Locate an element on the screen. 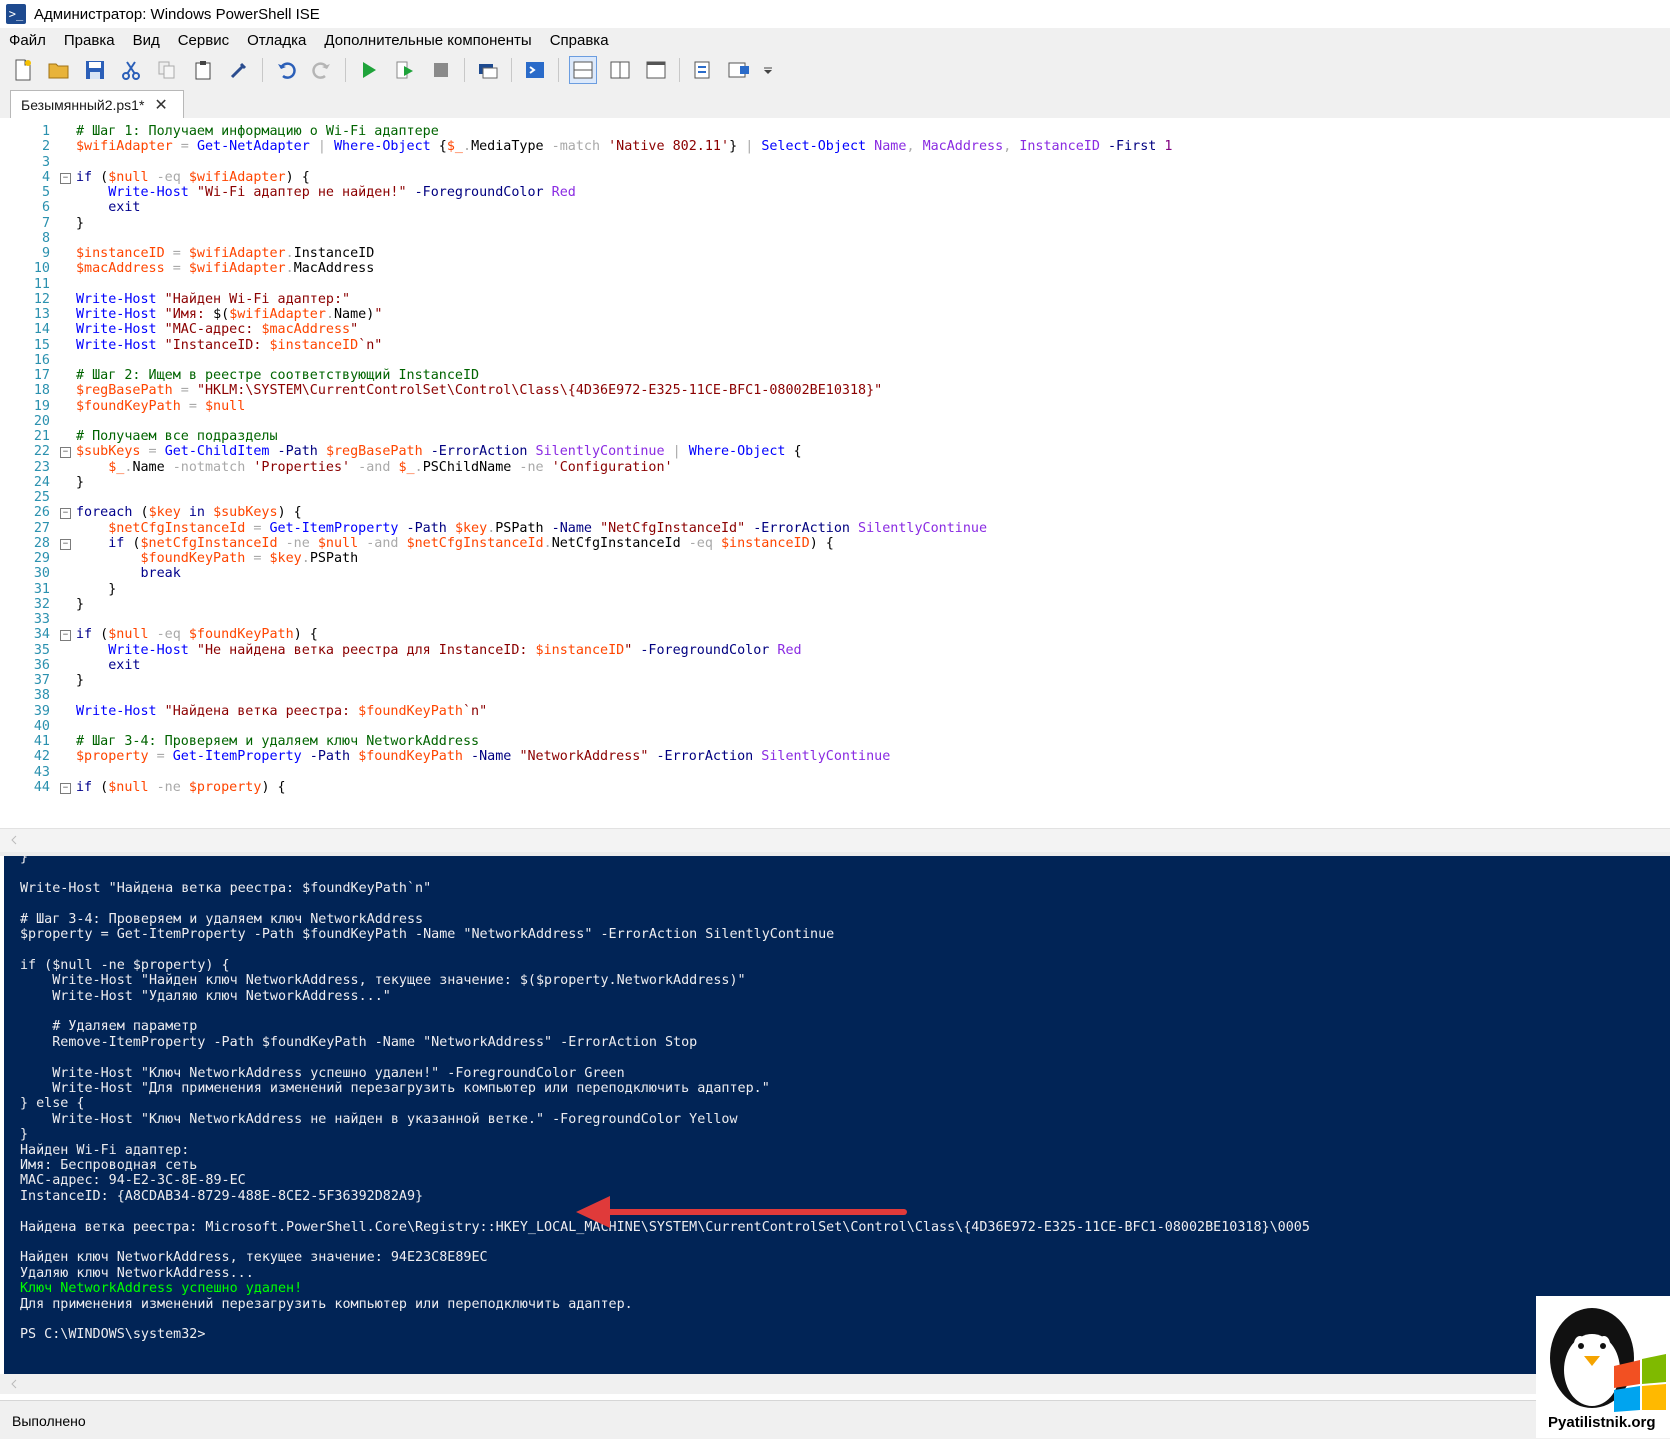  line-number: 1 is located at coordinates (45, 131).